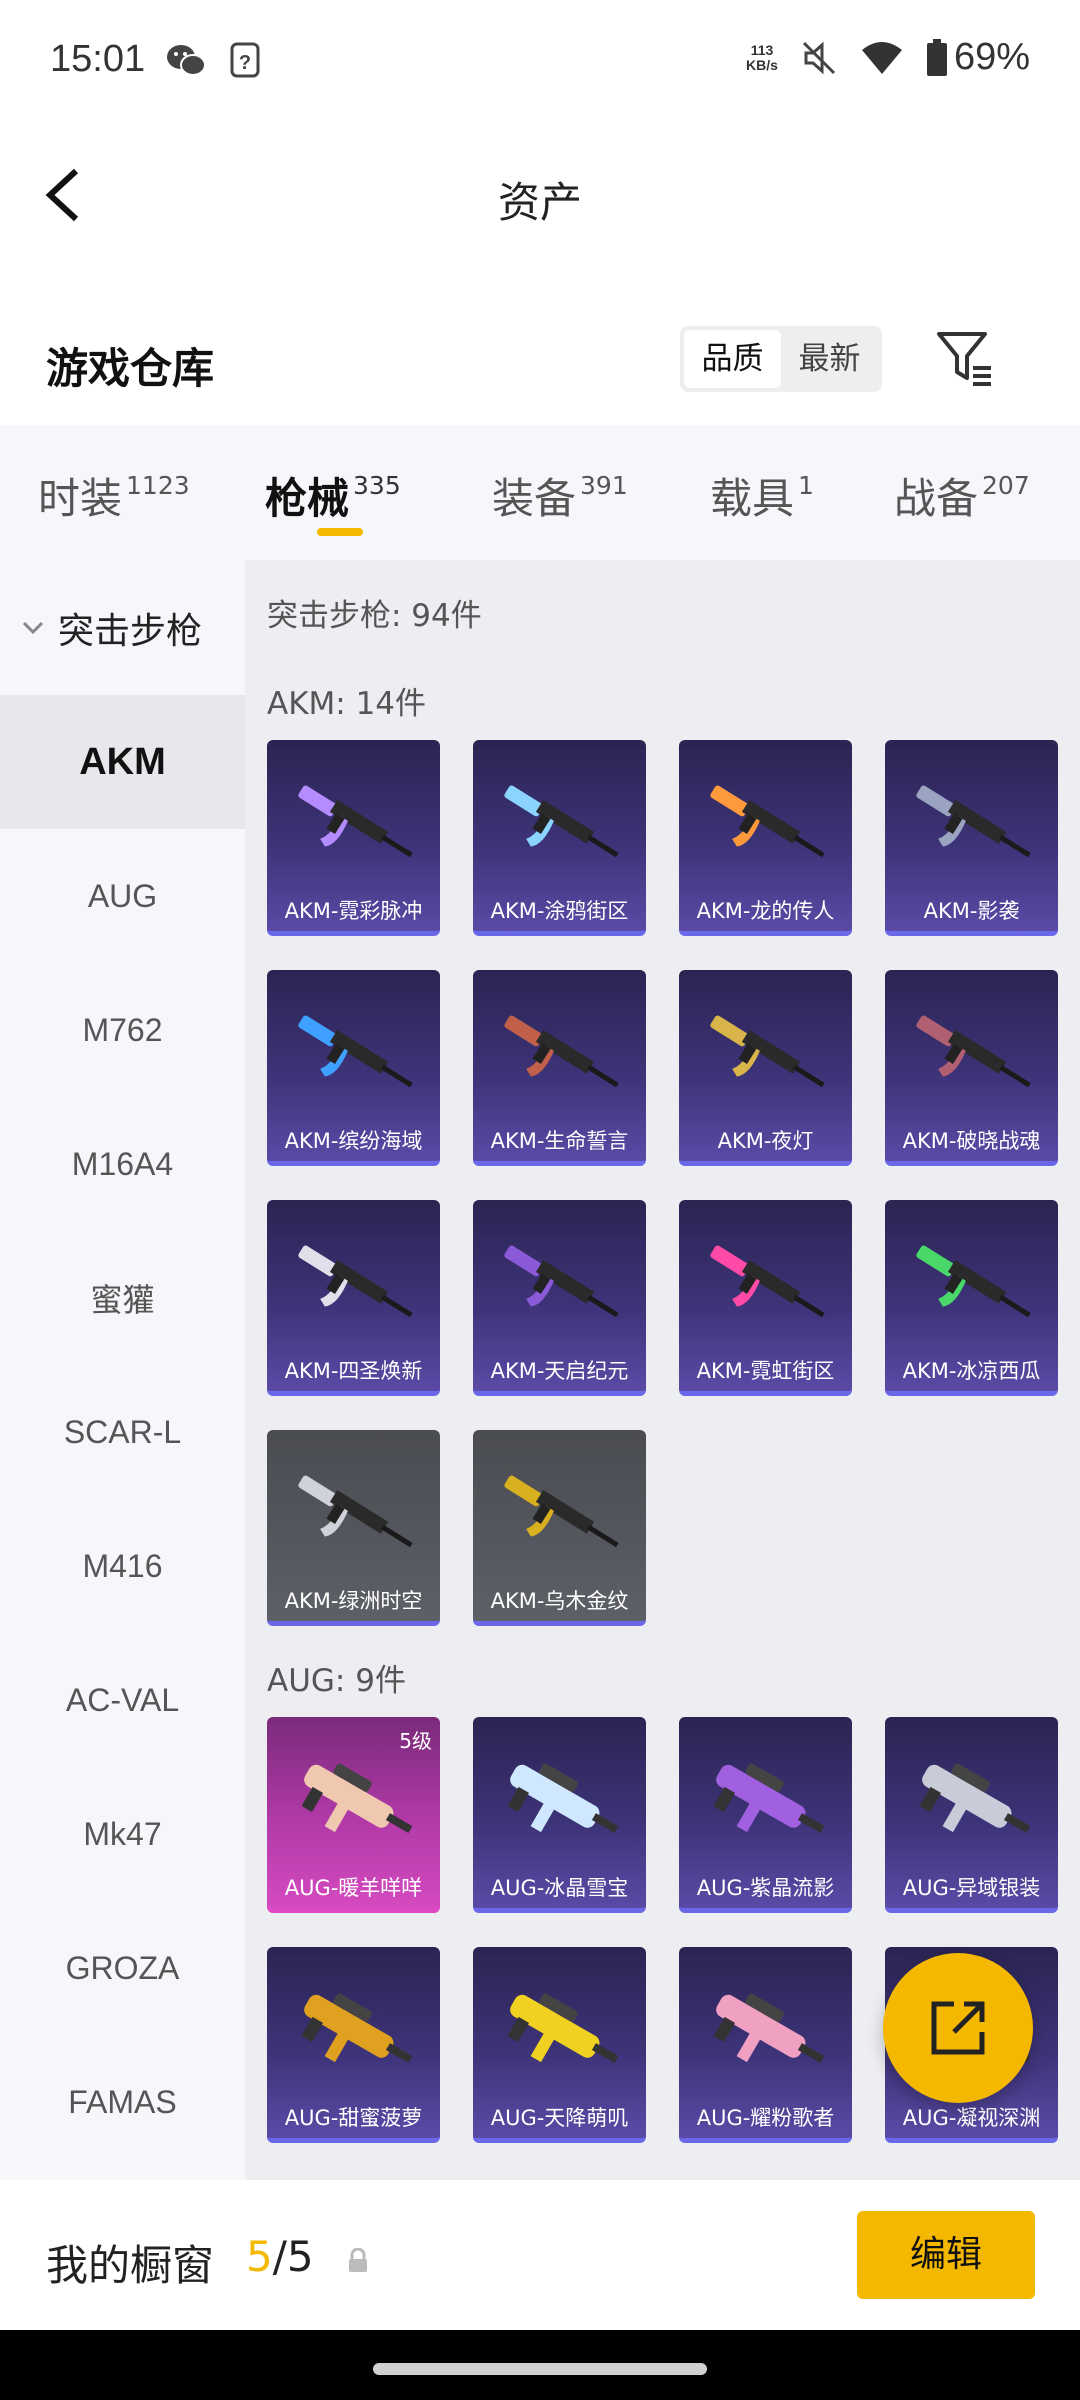 This screenshot has width=1080, height=2400. I want to click on tab-supplies: 战备 207, so click(962, 495).